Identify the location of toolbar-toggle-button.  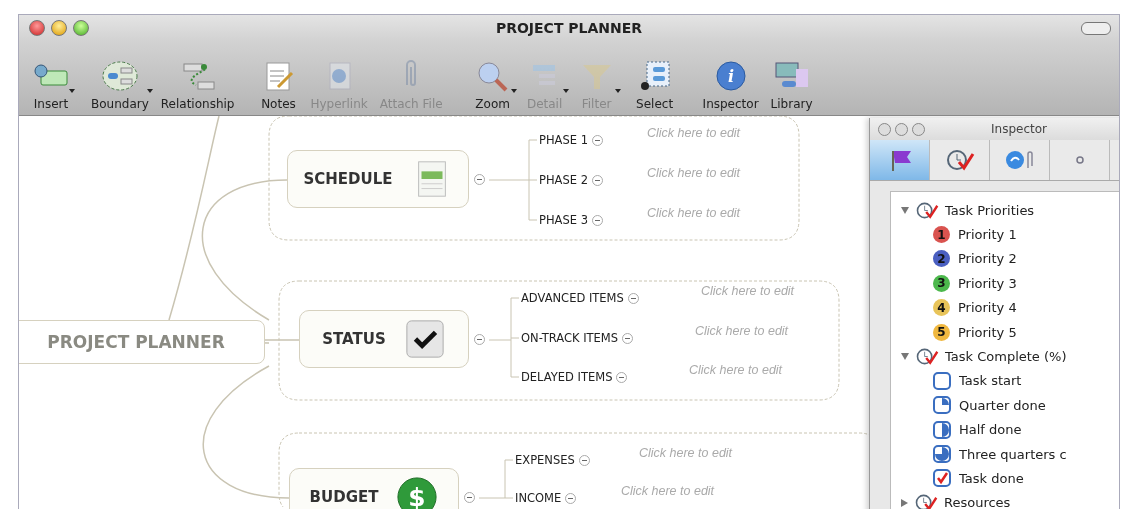
(1096, 28).